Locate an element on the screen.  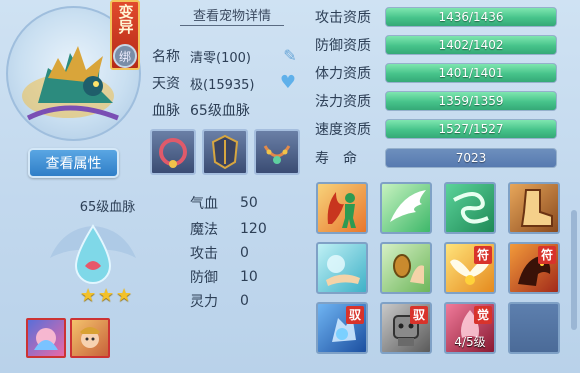
stat-row-attack: 攻击 0 is located at coordinates (219, 253).